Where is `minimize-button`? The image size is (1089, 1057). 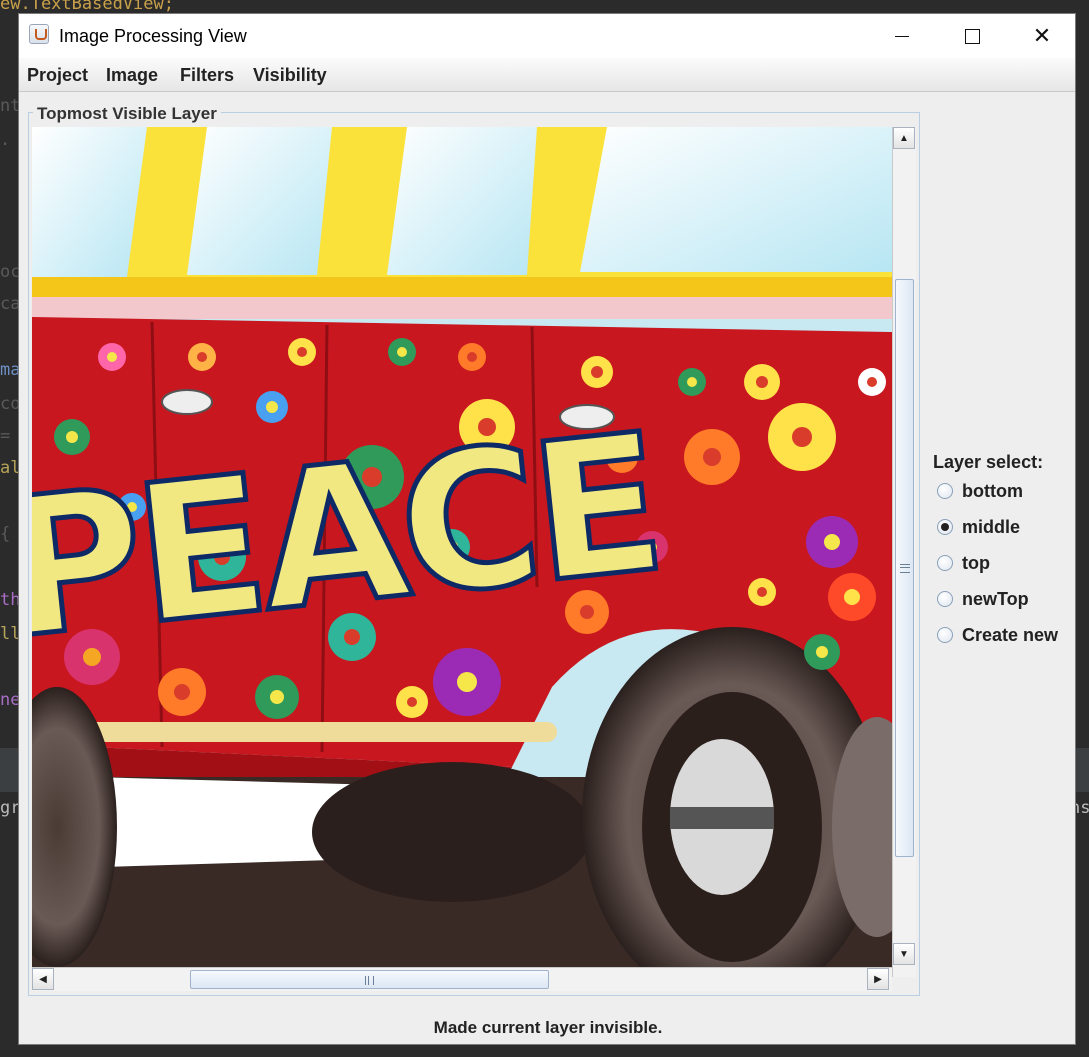 minimize-button is located at coordinates (902, 36).